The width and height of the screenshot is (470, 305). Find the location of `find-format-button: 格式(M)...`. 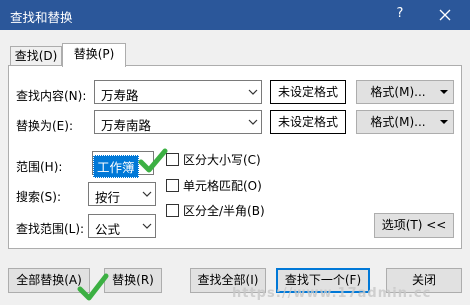

find-format-button: 格式(M)... is located at coordinates (405, 92).